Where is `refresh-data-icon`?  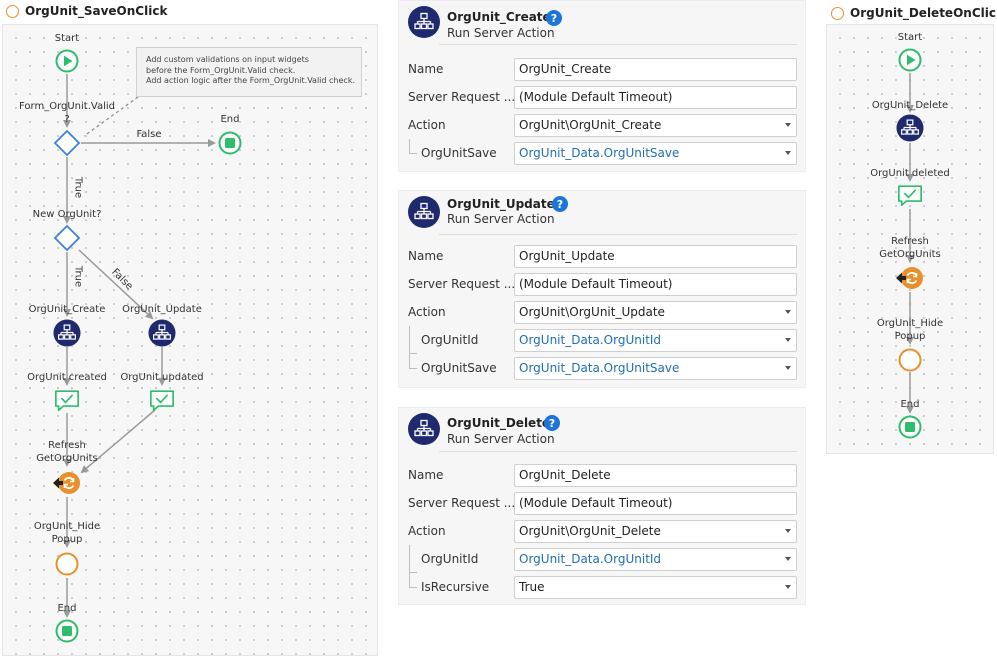
refresh-data-icon is located at coordinates (910, 278).